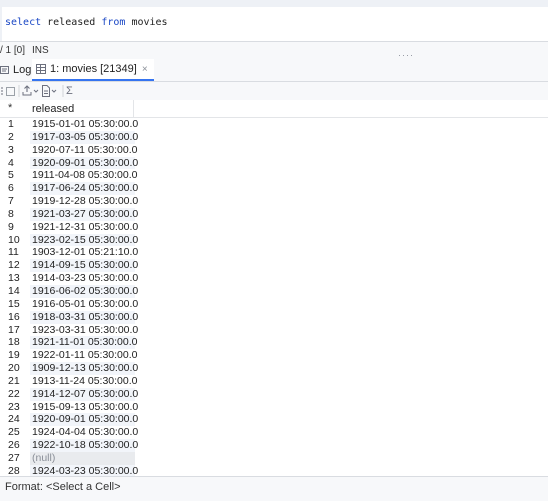  Describe the element at coordinates (11, 124) in the screenshot. I see `row-number: 1` at that location.